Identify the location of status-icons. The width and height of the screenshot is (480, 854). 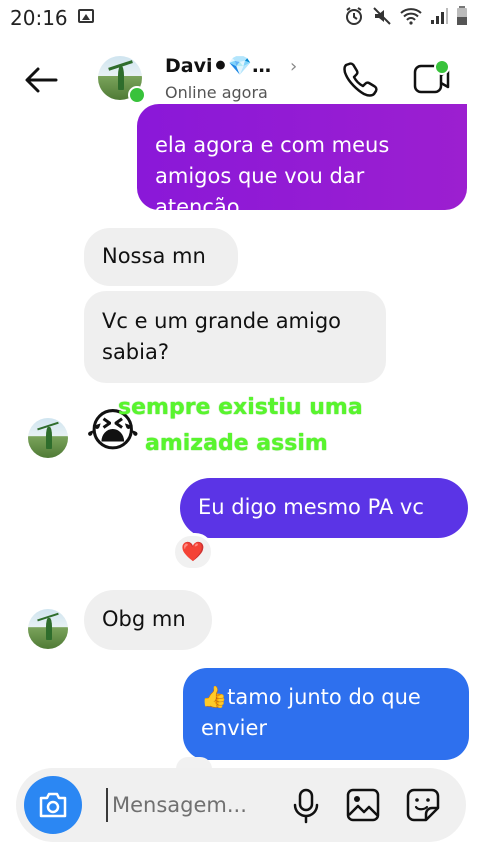
(406, 16).